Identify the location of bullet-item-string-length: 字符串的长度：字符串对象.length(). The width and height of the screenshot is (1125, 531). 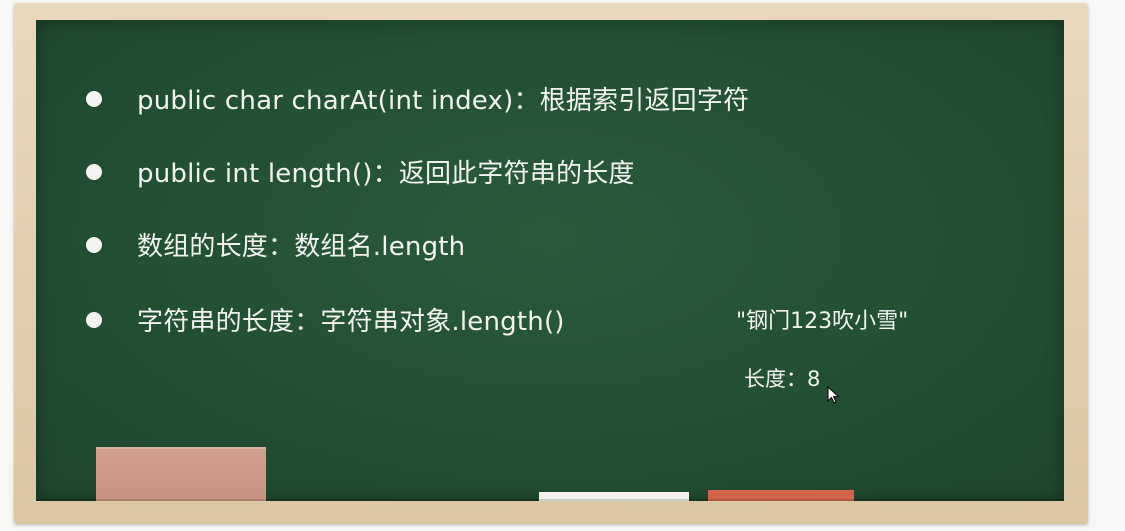
(325, 319).